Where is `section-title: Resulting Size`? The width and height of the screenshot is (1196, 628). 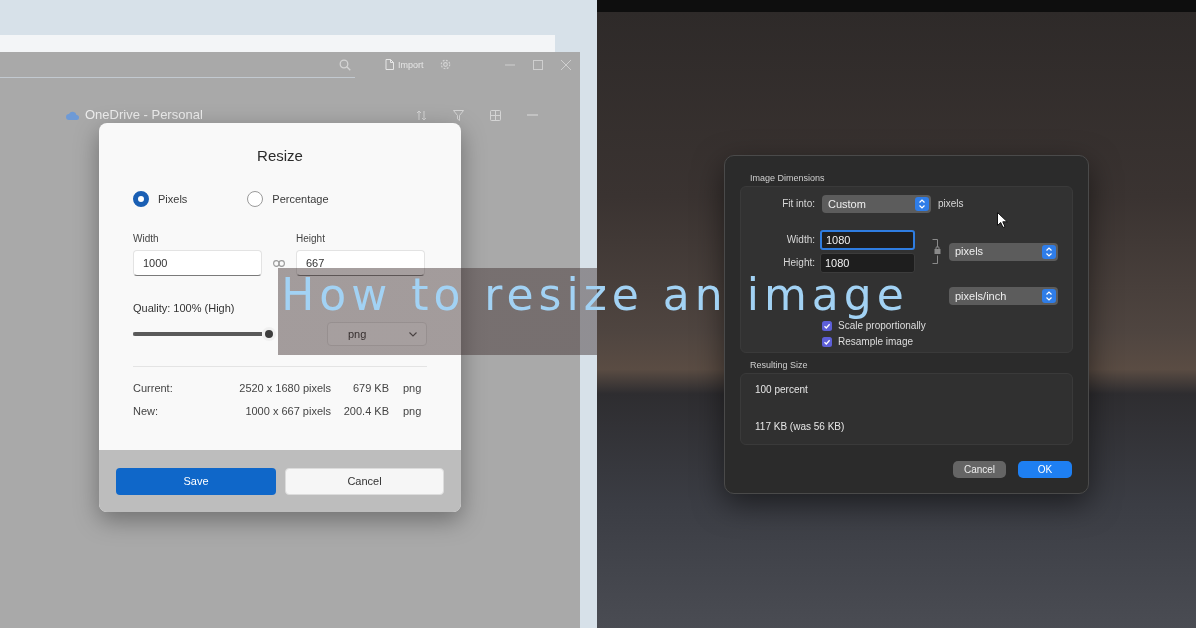
section-title: Resulting Size is located at coordinates (779, 365).